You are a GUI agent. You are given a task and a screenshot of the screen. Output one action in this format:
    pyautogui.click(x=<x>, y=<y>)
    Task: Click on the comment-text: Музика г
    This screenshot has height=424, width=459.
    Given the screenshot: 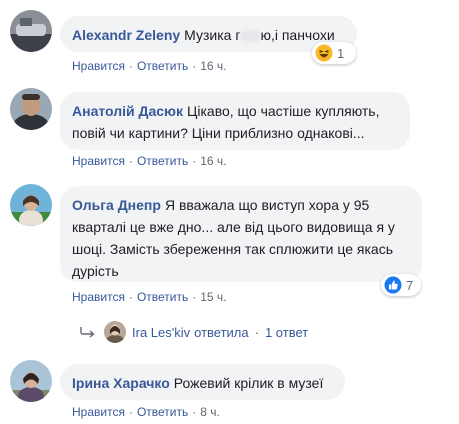 What is the action you would take?
    pyautogui.click(x=212, y=35)
    